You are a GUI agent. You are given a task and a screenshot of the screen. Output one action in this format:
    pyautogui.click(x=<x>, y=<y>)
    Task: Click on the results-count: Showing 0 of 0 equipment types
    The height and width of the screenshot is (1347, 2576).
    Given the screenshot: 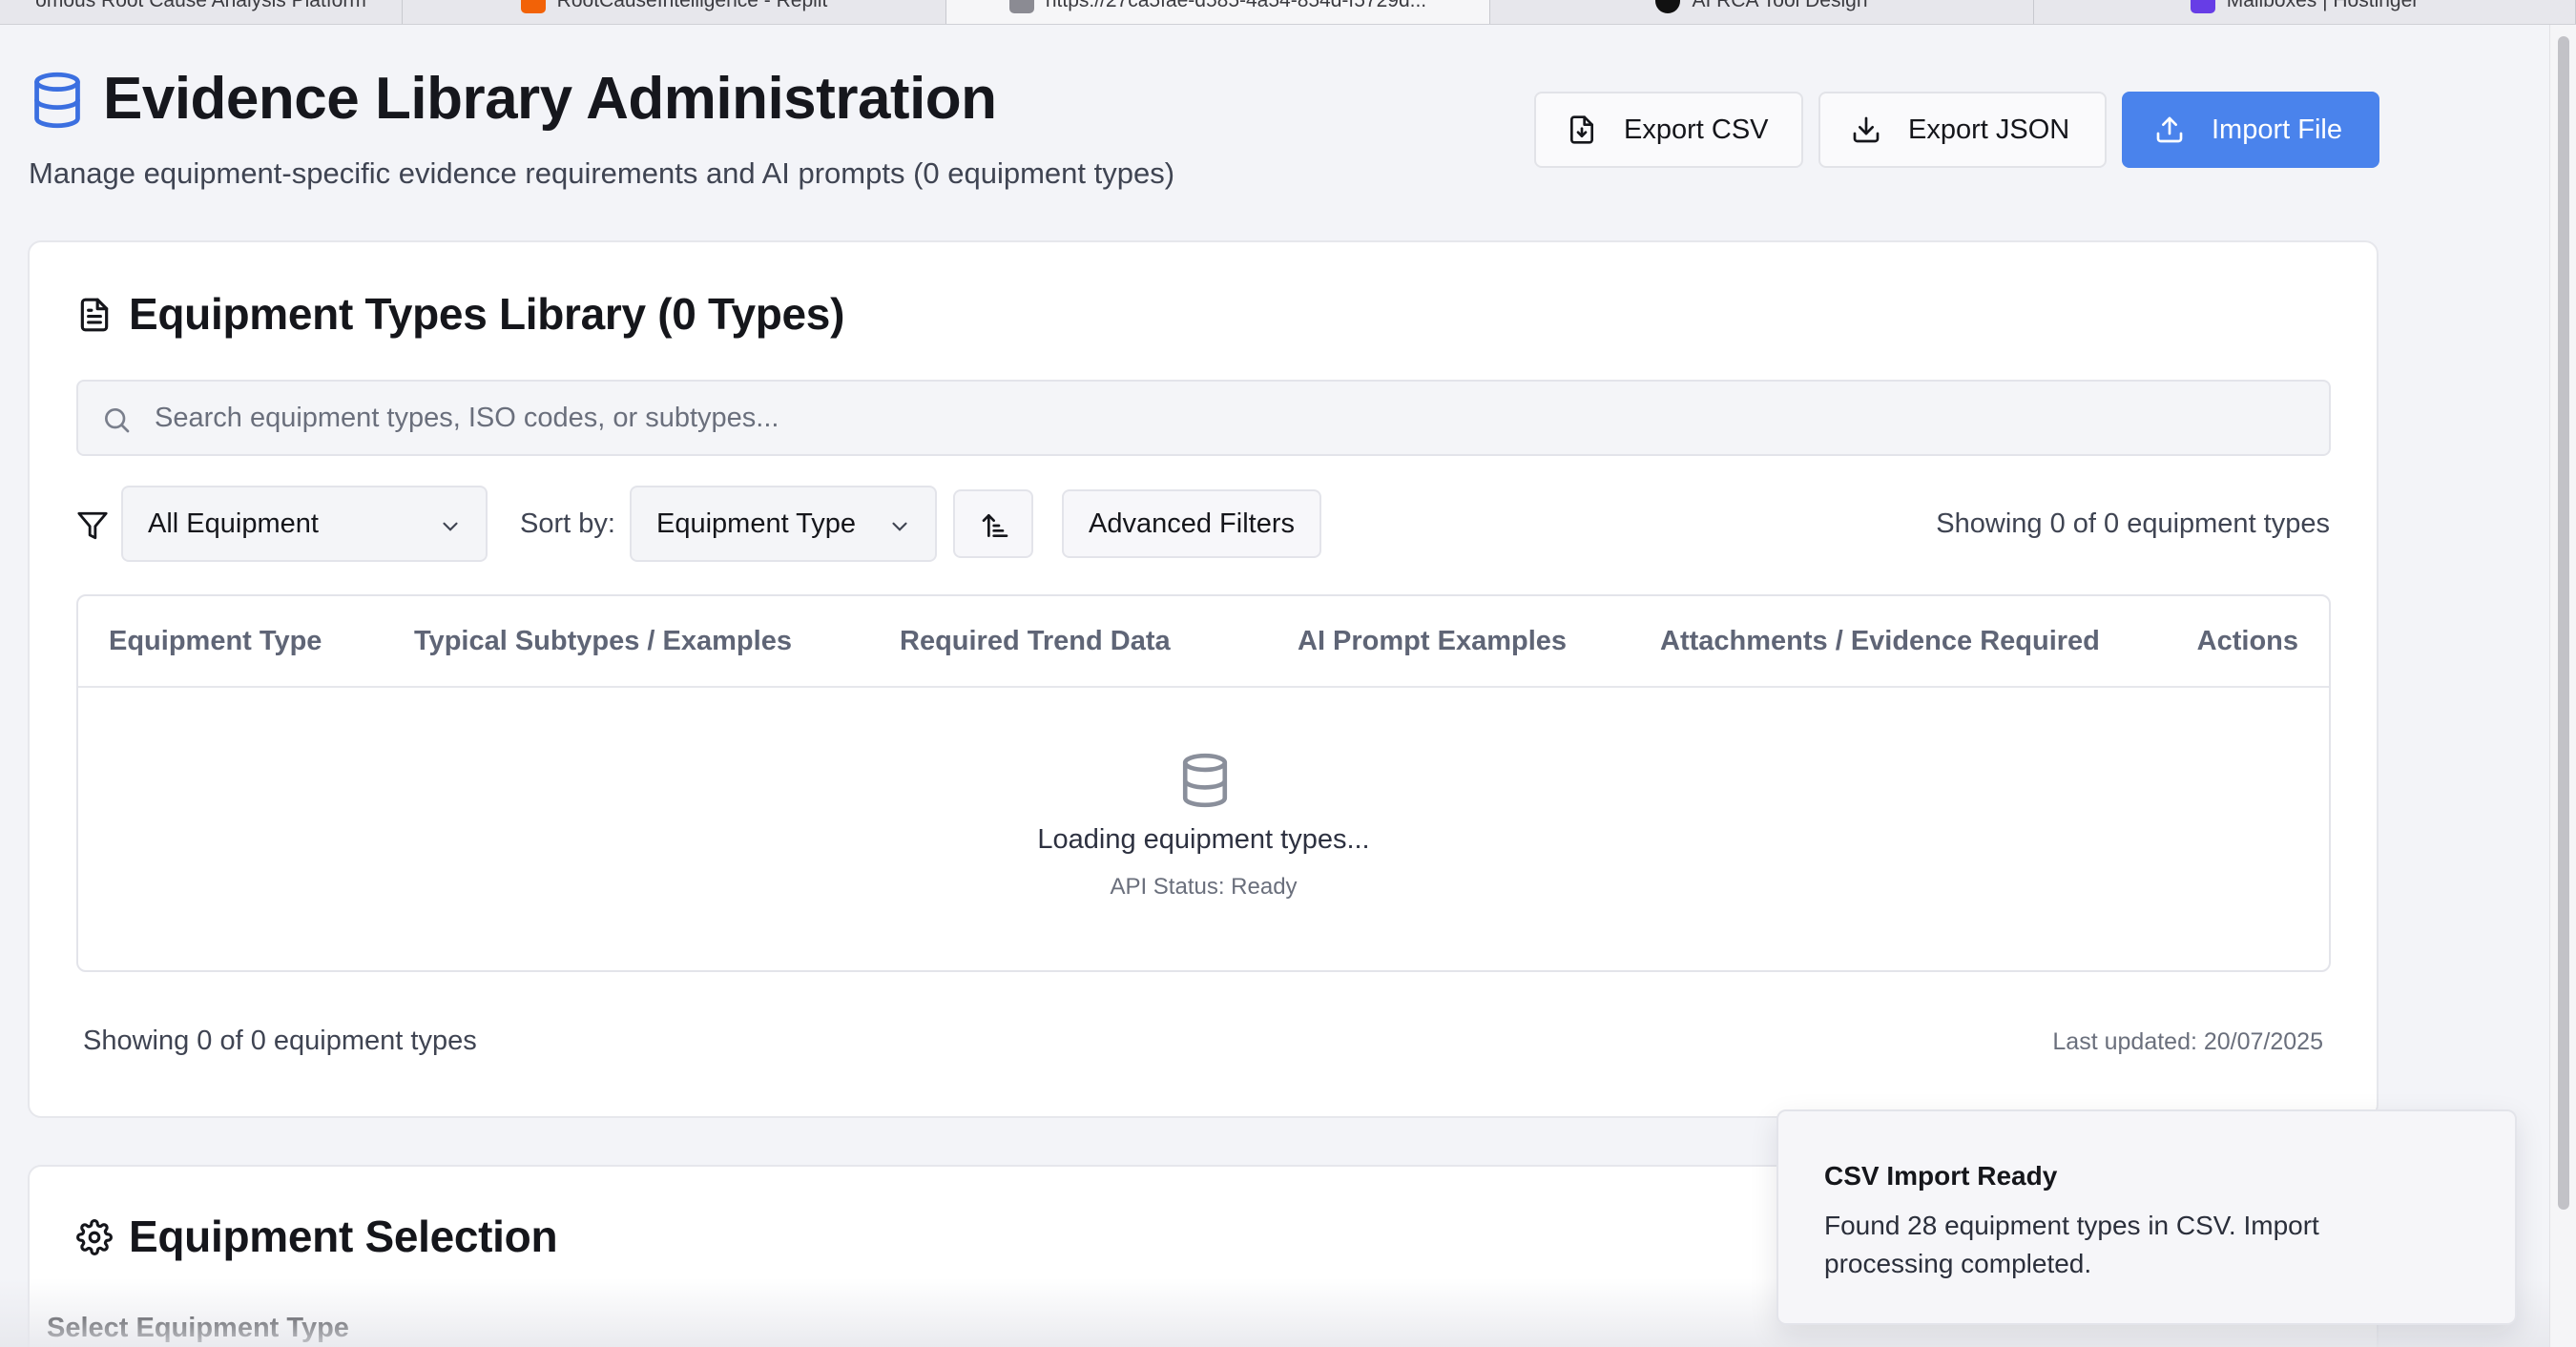 What is the action you would take?
    pyautogui.click(x=2133, y=524)
    